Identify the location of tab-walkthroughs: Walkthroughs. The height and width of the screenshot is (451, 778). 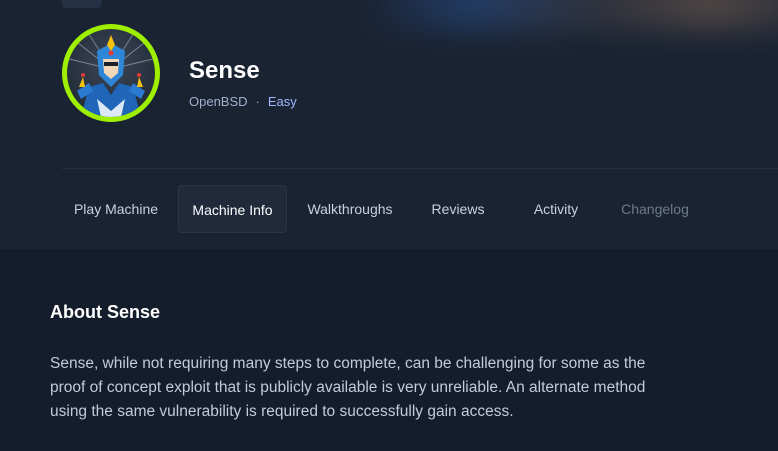
(350, 209).